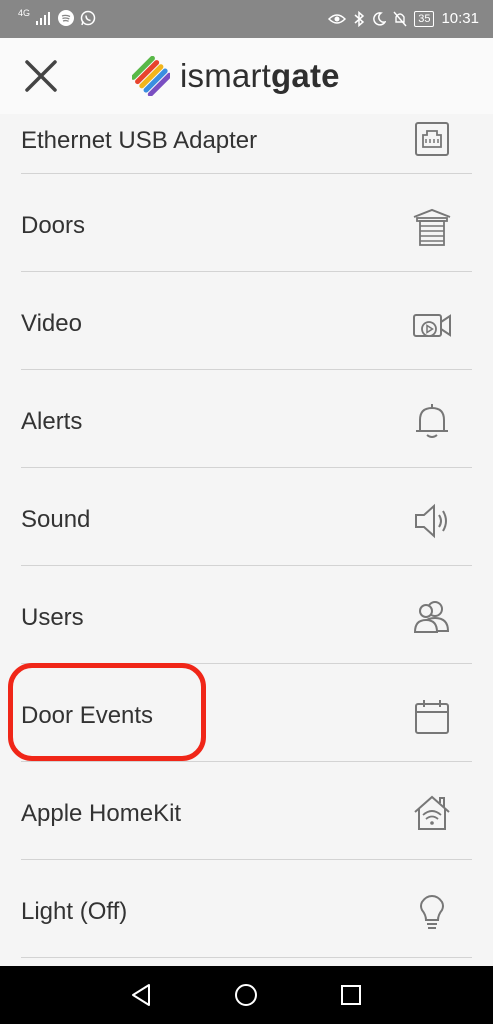 The height and width of the screenshot is (1024, 493). What do you see at coordinates (246, 19) in the screenshot?
I see `status-bar: 4G 35 10:31` at bounding box center [246, 19].